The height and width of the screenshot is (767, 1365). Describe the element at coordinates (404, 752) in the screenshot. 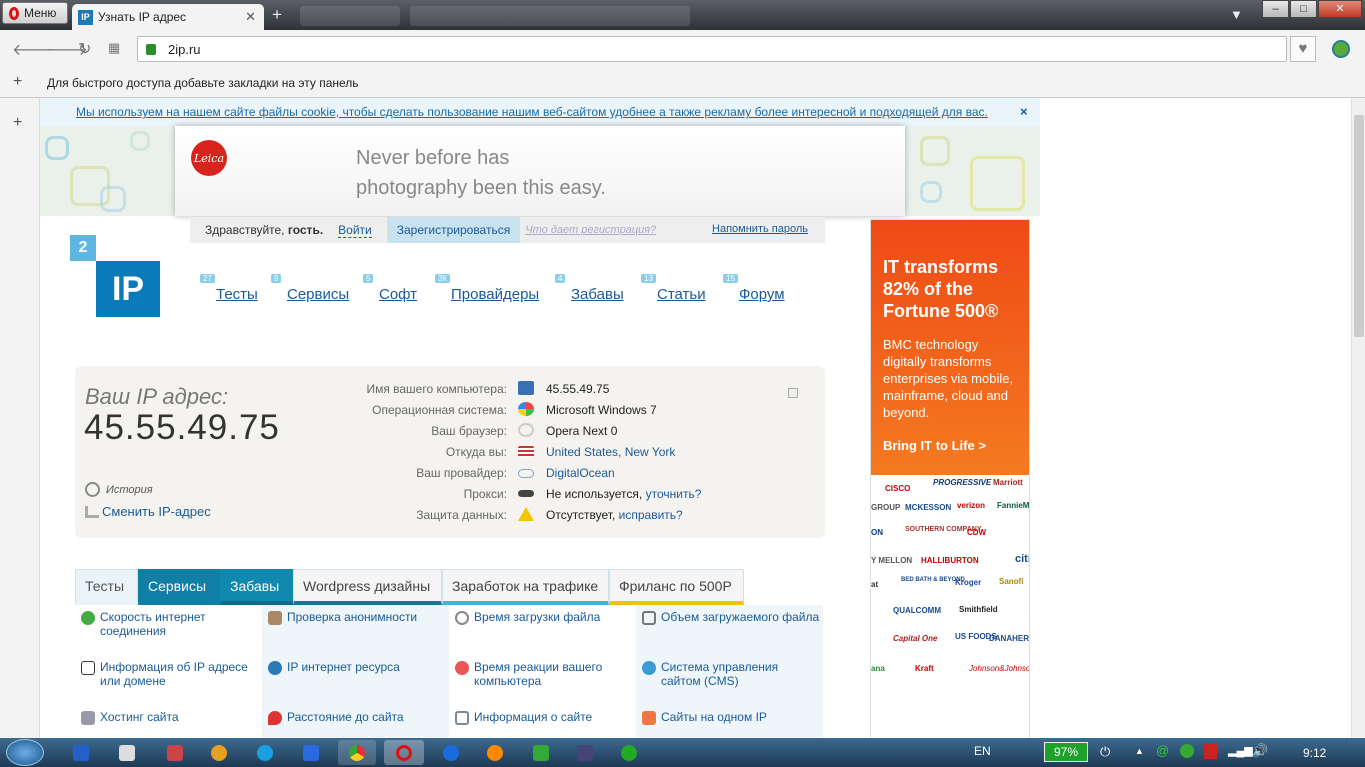

I see `taskbar-opera` at that location.